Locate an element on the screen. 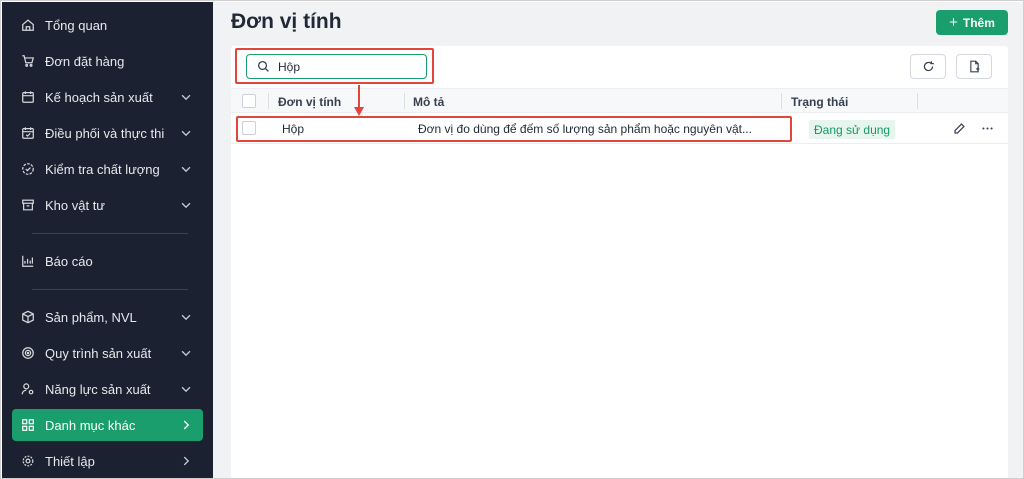  sidebar-item-production-plan: Kế hoạch sản xuất is located at coordinates (107, 97).